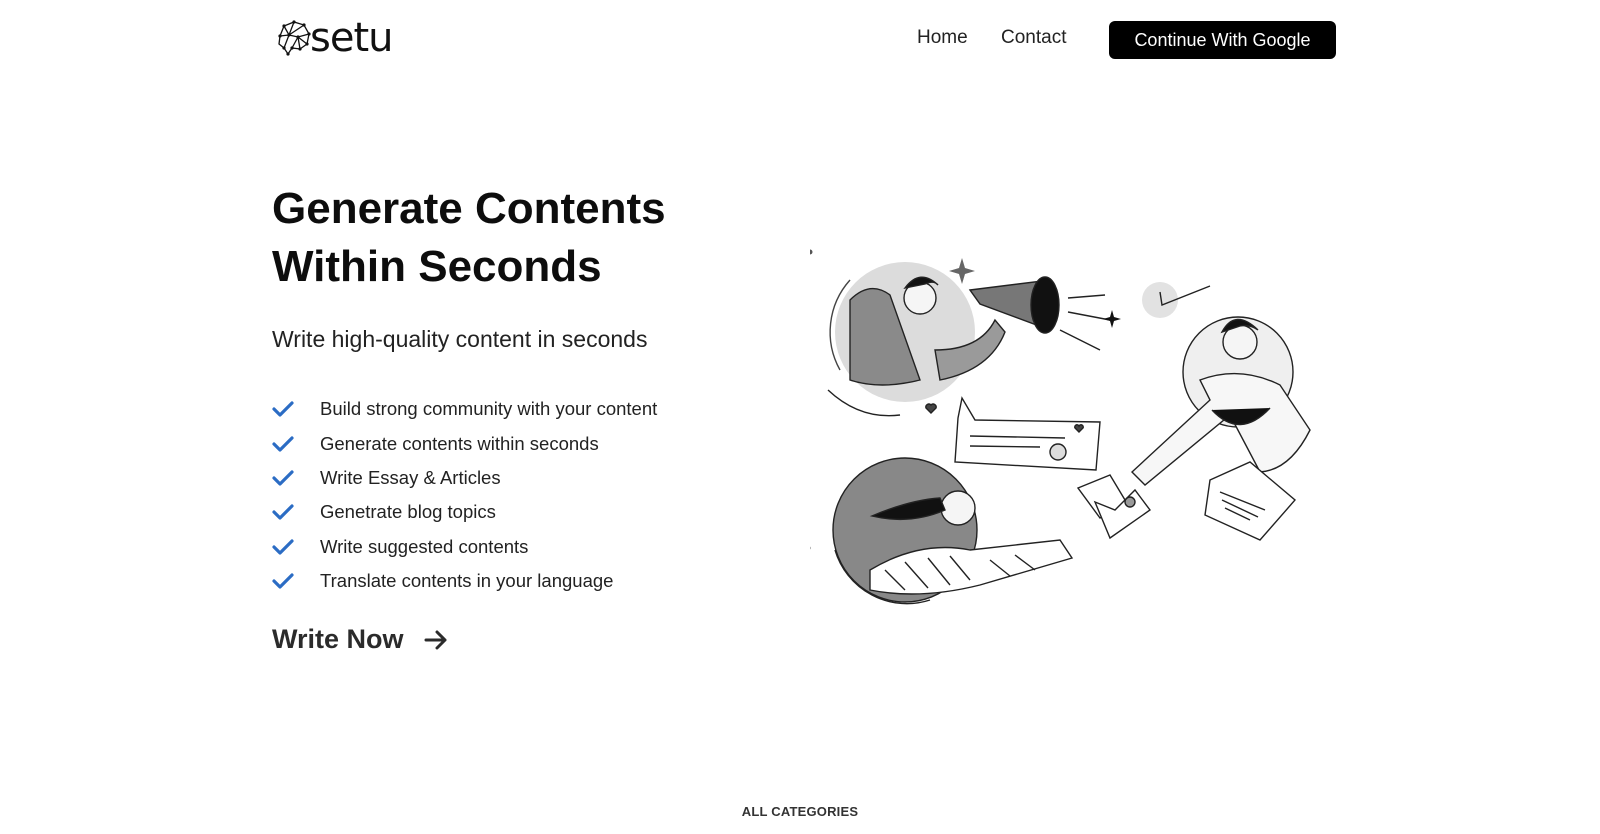 Image resolution: width=1600 pixels, height=834 pixels. Describe the element at coordinates (460, 339) in the screenshot. I see `hero-subtitle: Write high-quality content in seconds` at that location.